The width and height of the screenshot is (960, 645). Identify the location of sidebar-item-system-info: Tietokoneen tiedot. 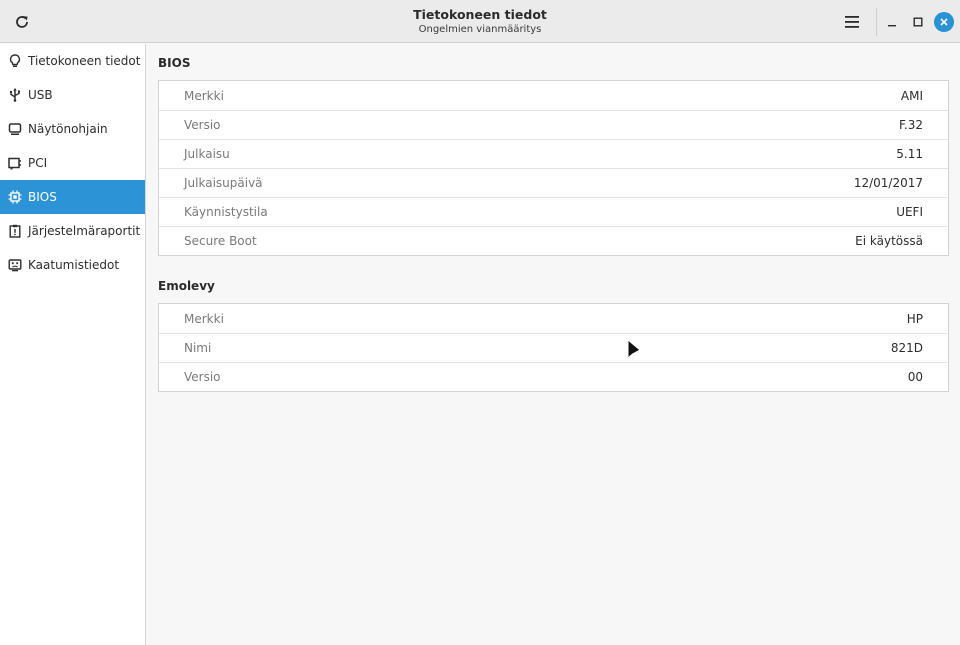
(72, 61).